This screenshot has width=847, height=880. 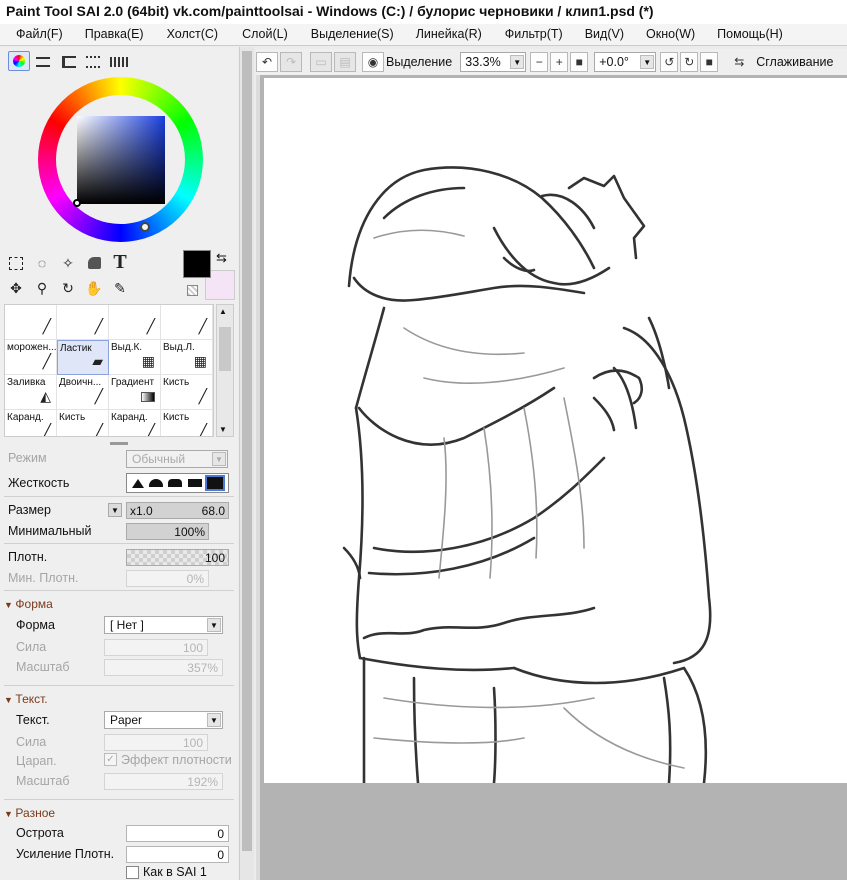 What do you see at coordinates (604, 34) in the screenshot?
I see `menu-view: Вид(V)` at bounding box center [604, 34].